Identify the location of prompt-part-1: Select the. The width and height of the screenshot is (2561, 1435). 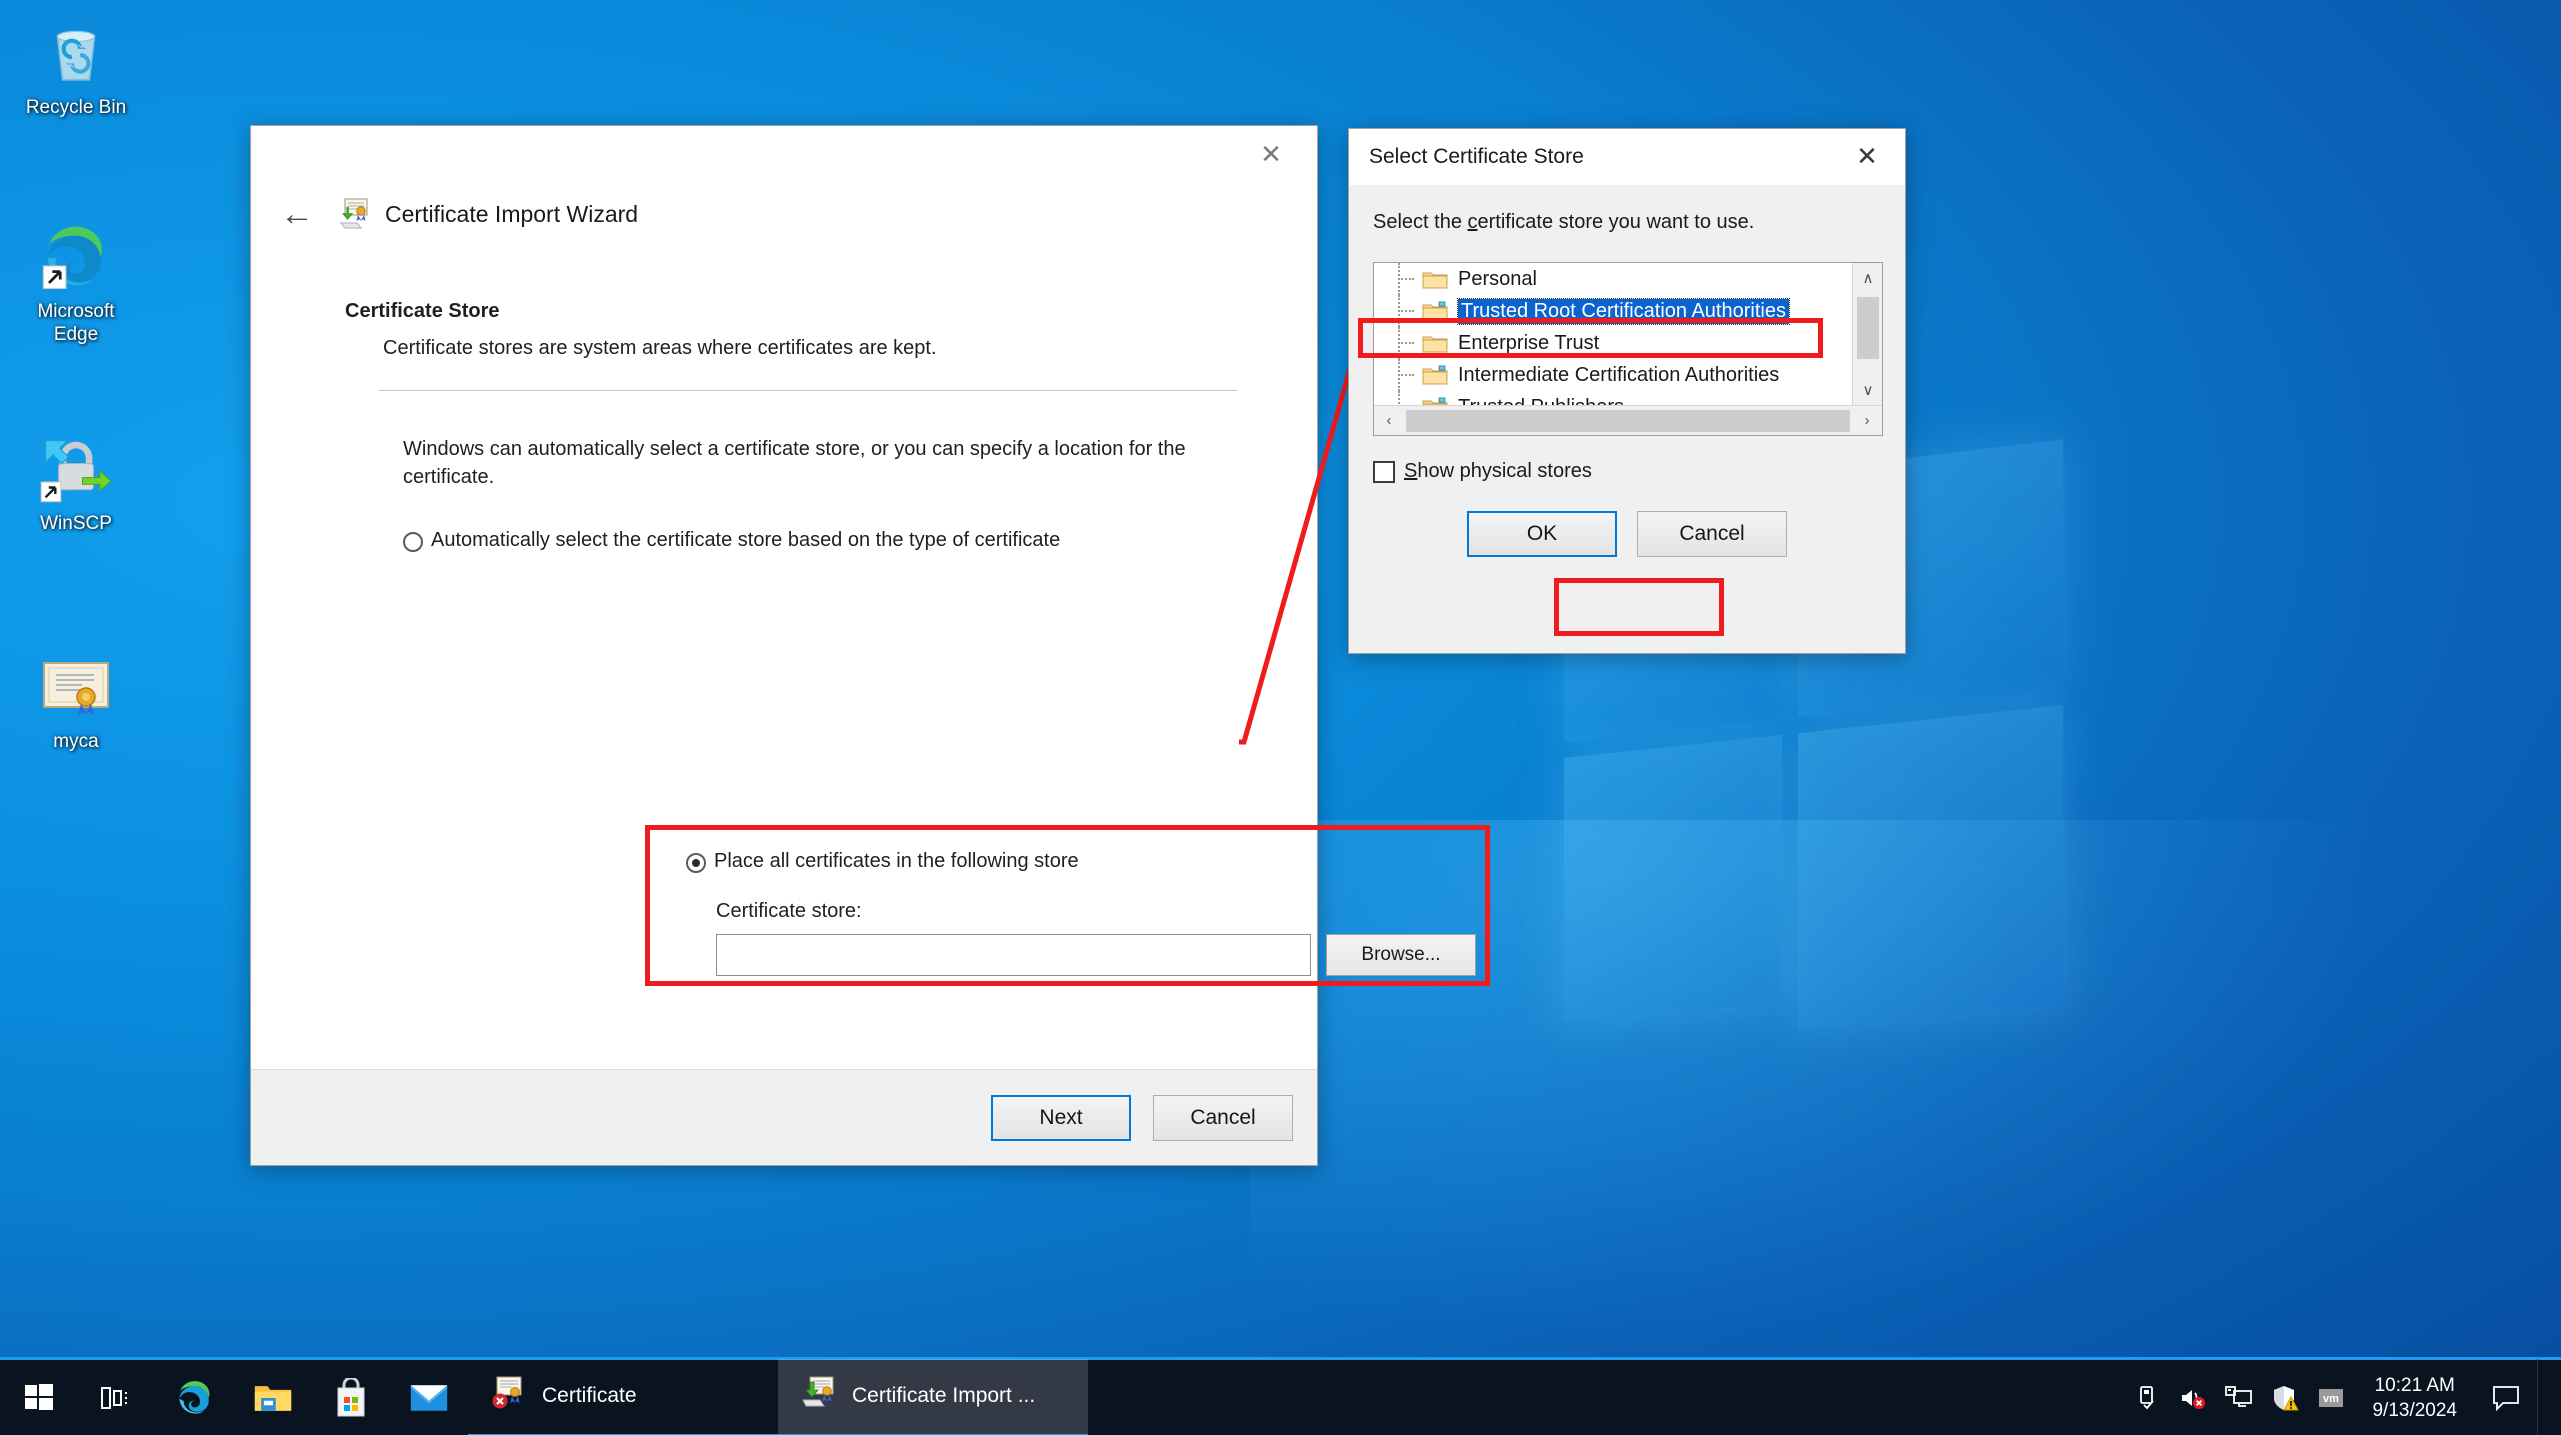
(1420, 222).